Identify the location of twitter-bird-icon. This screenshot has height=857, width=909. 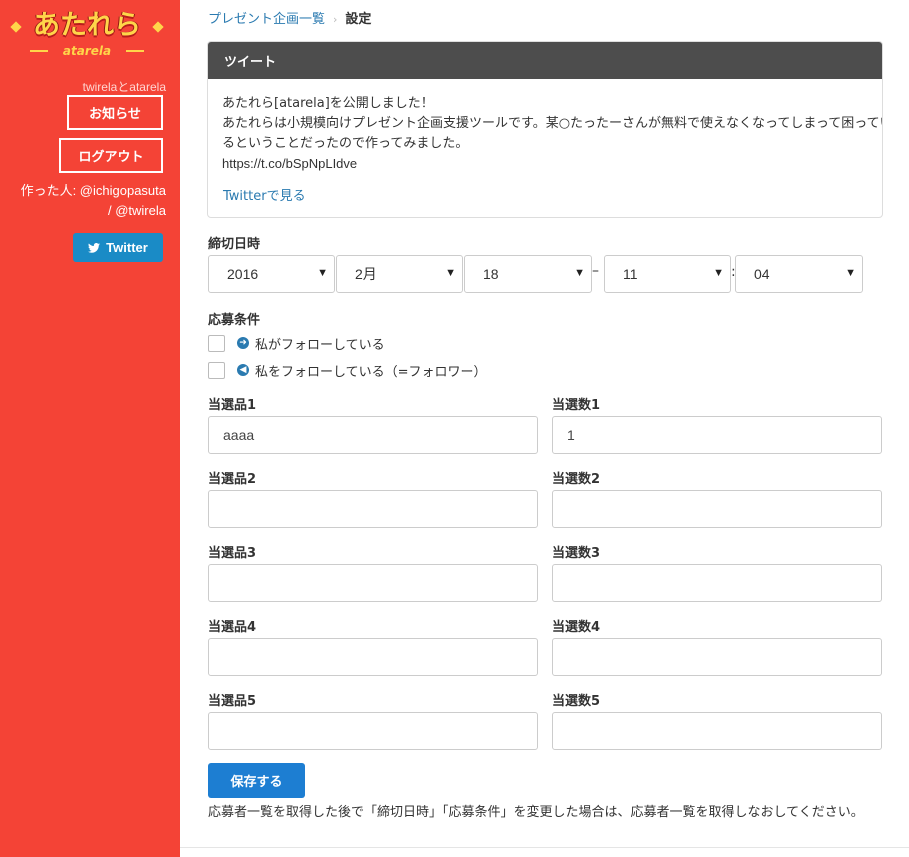
(94, 247).